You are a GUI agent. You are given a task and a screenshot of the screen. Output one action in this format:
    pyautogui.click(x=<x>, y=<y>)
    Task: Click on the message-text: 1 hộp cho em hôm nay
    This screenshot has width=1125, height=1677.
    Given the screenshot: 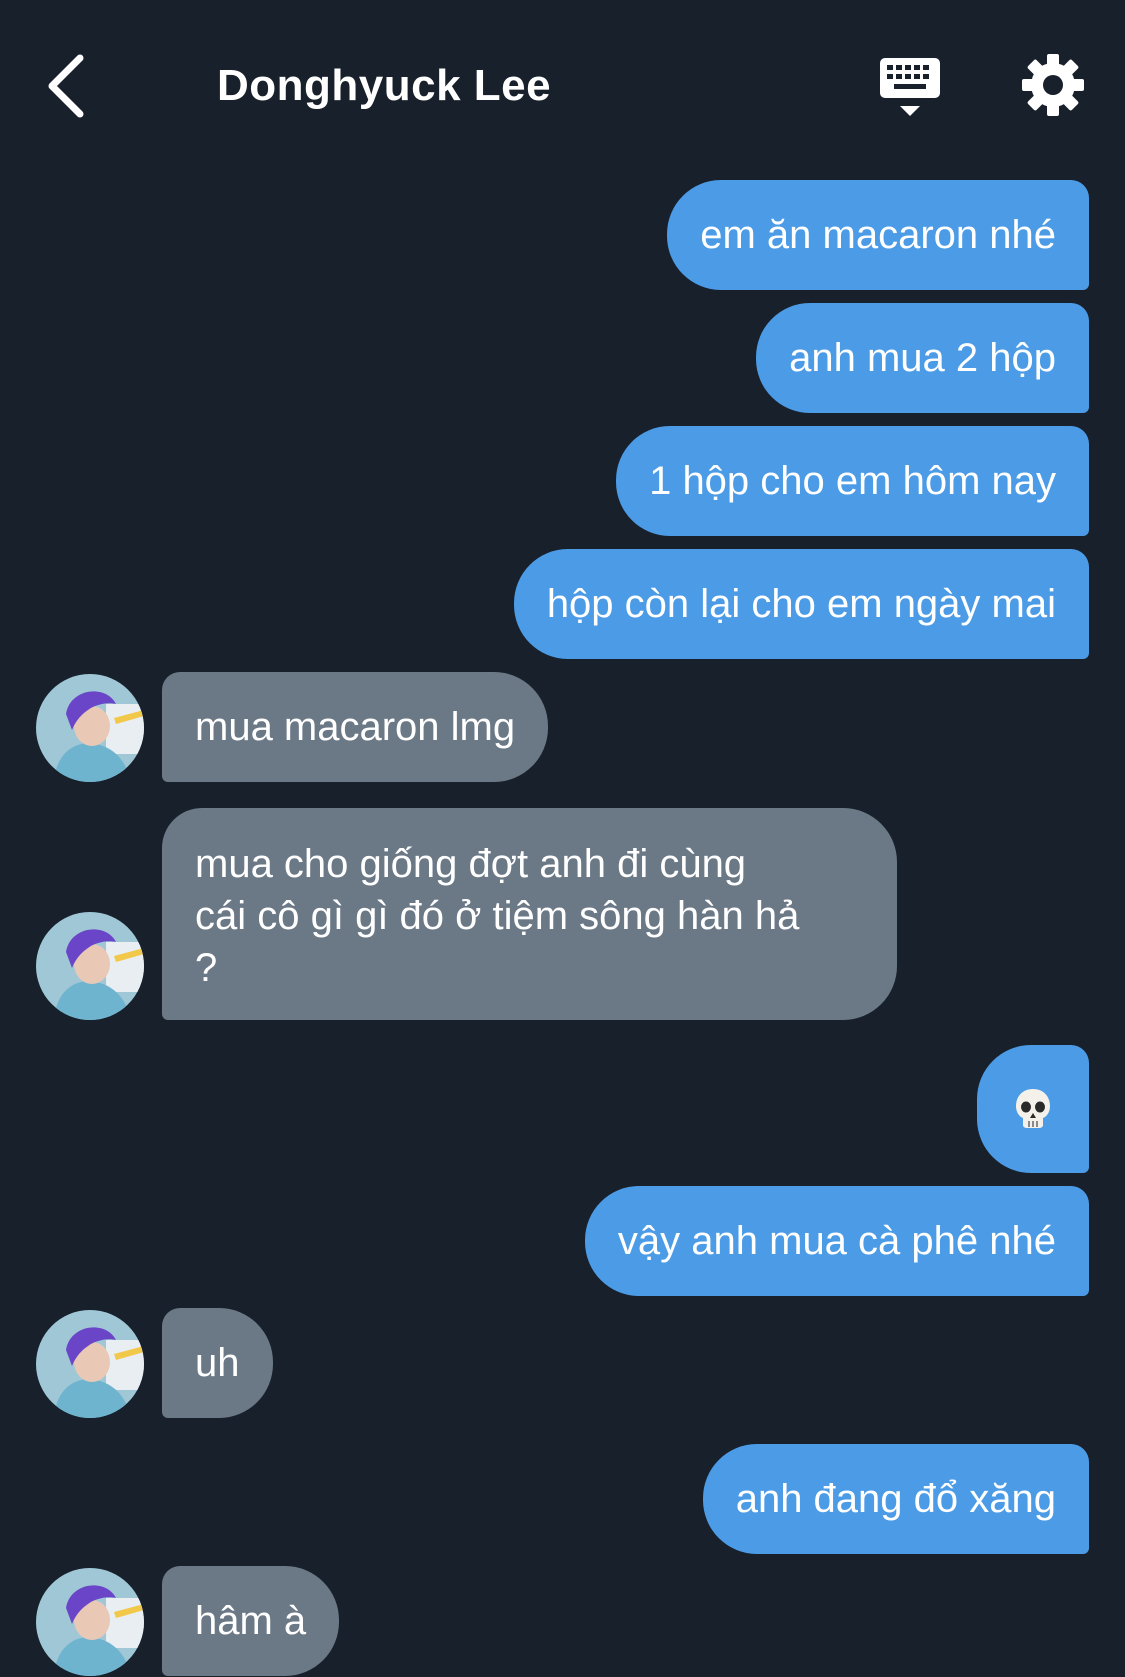 What is the action you would take?
    pyautogui.click(x=852, y=481)
    